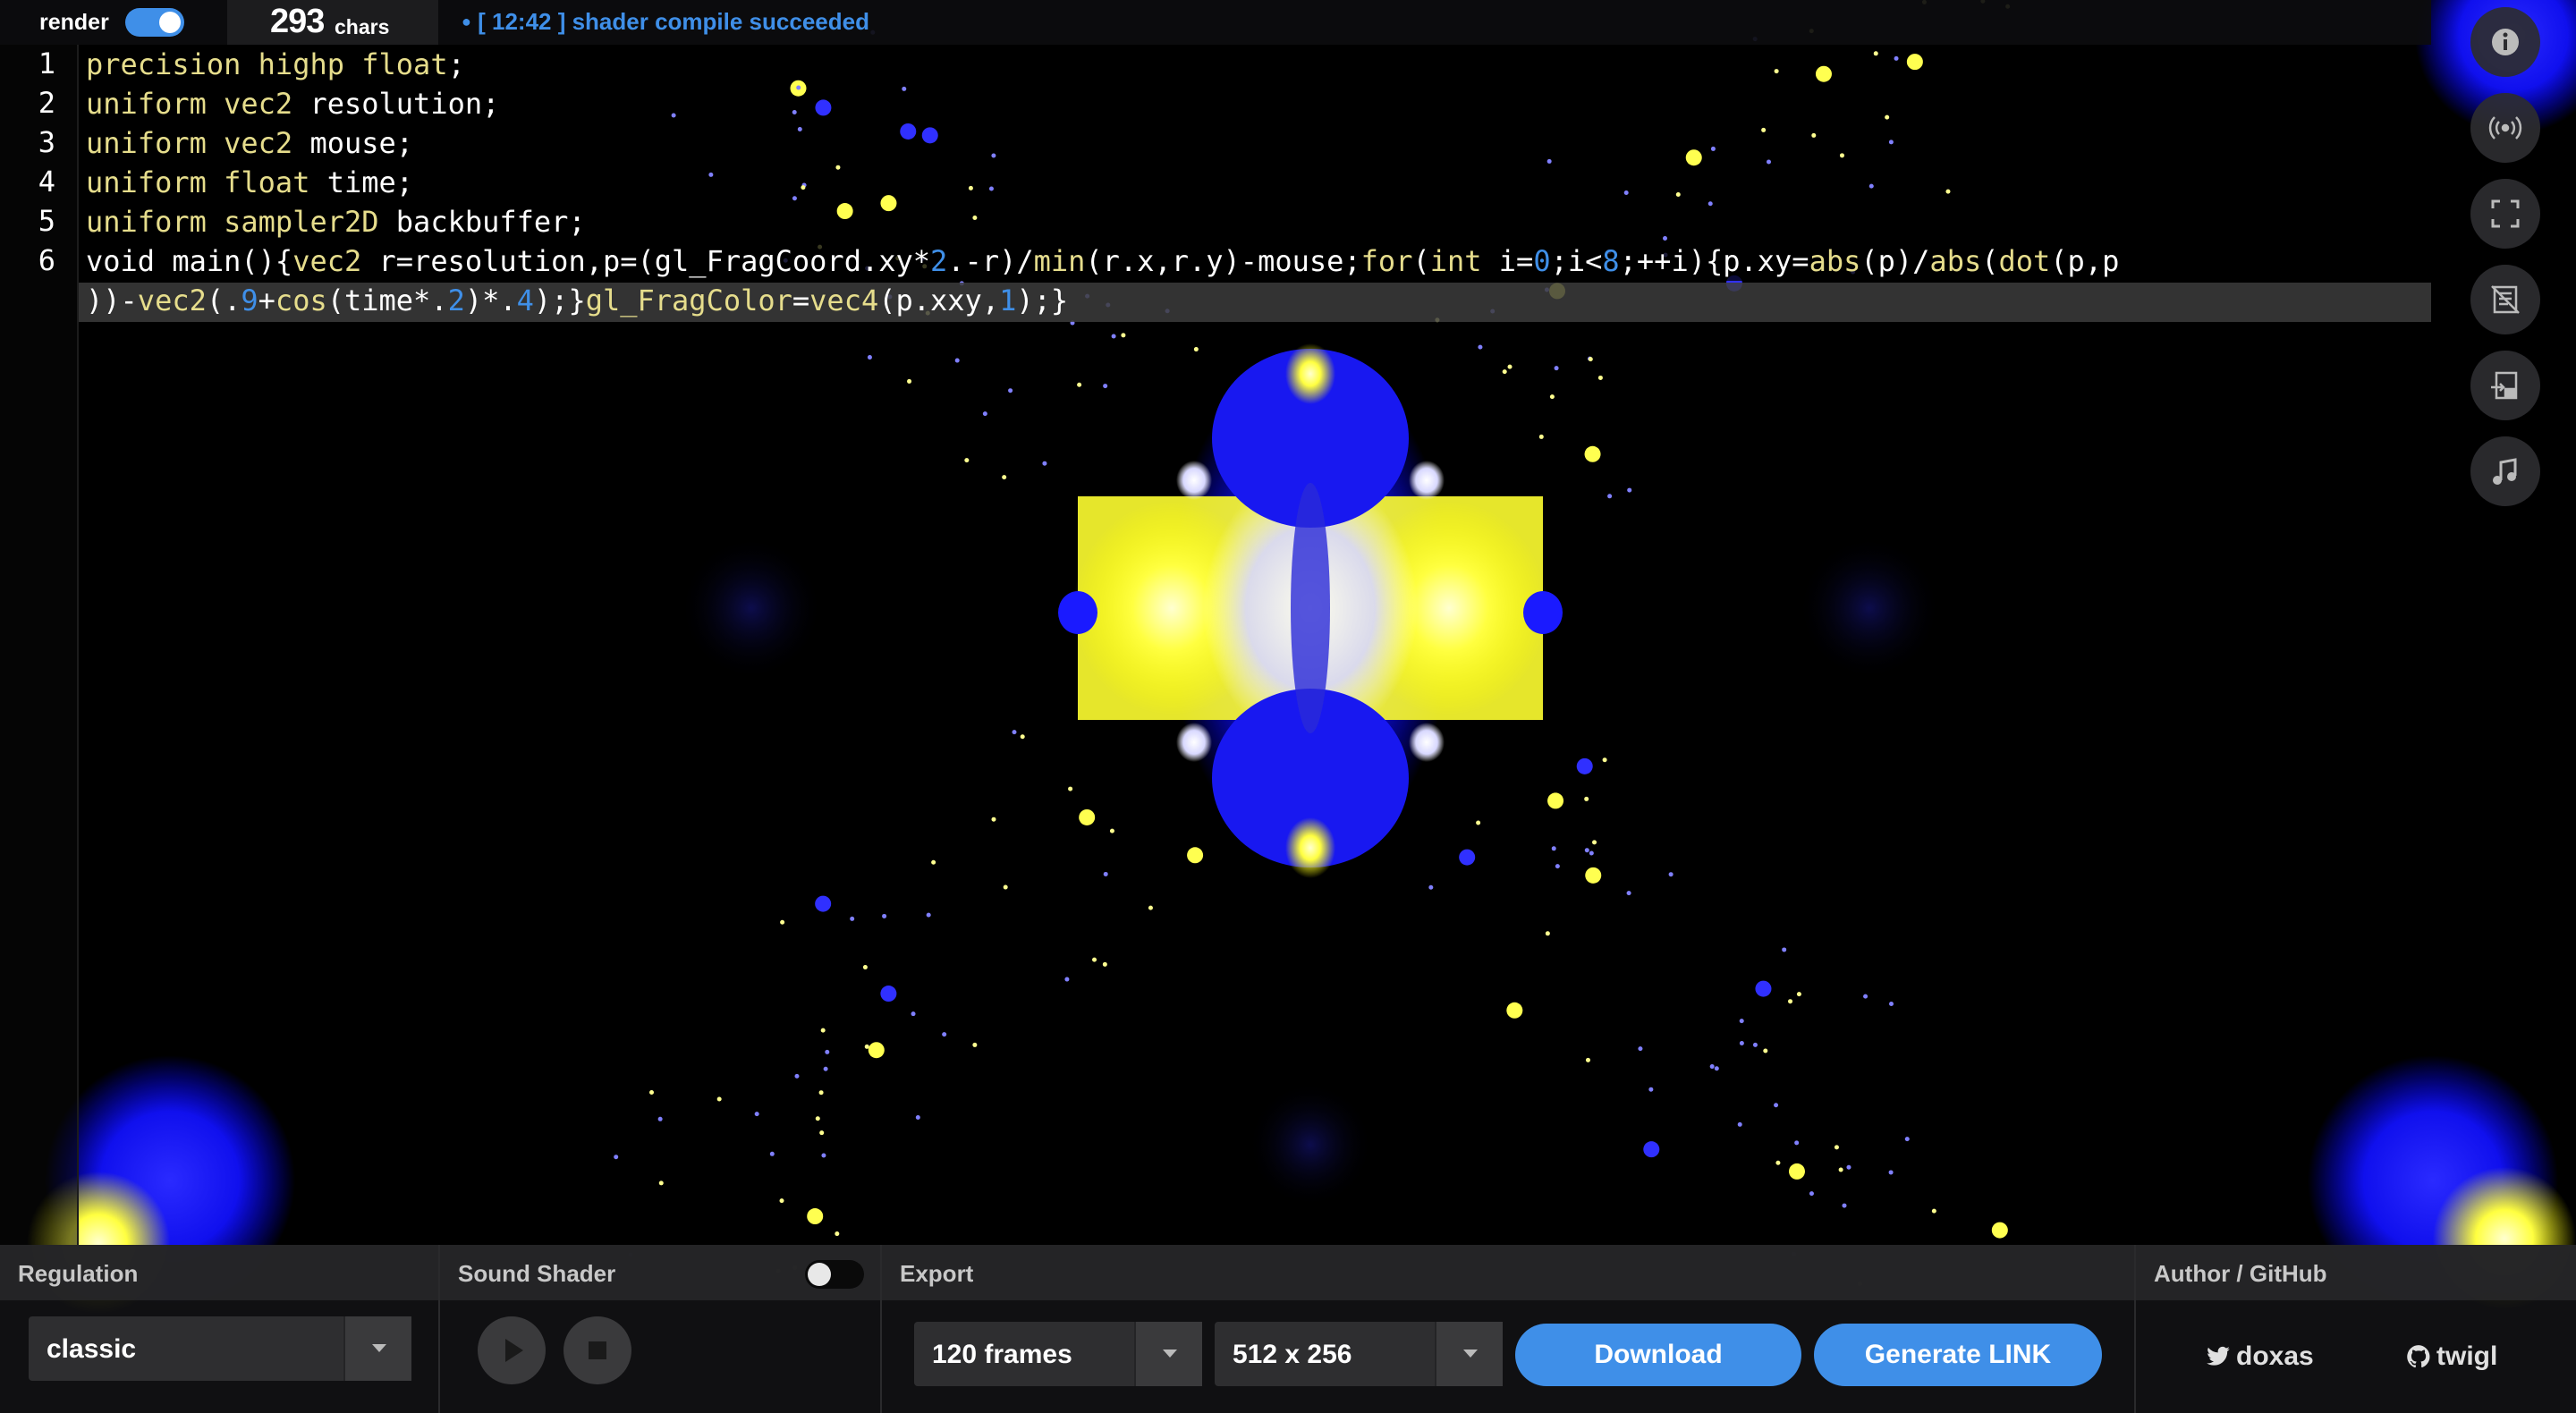 The height and width of the screenshot is (1413, 2576). I want to click on hide-editor-button, so click(2505, 299).